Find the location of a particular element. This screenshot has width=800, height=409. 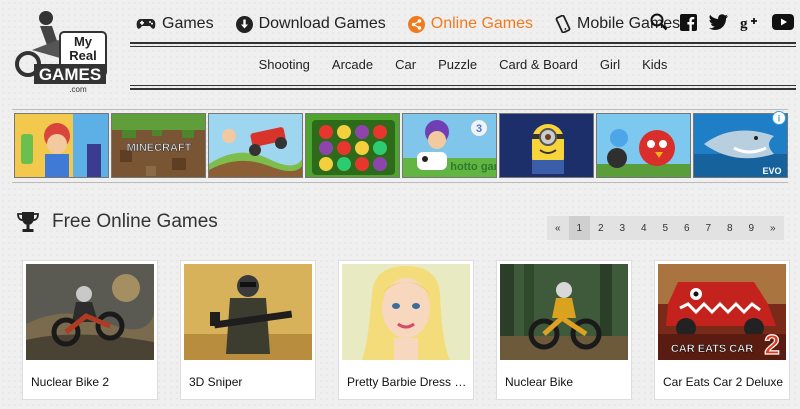

game-title: Nuclear Bike is located at coordinates (566, 382).